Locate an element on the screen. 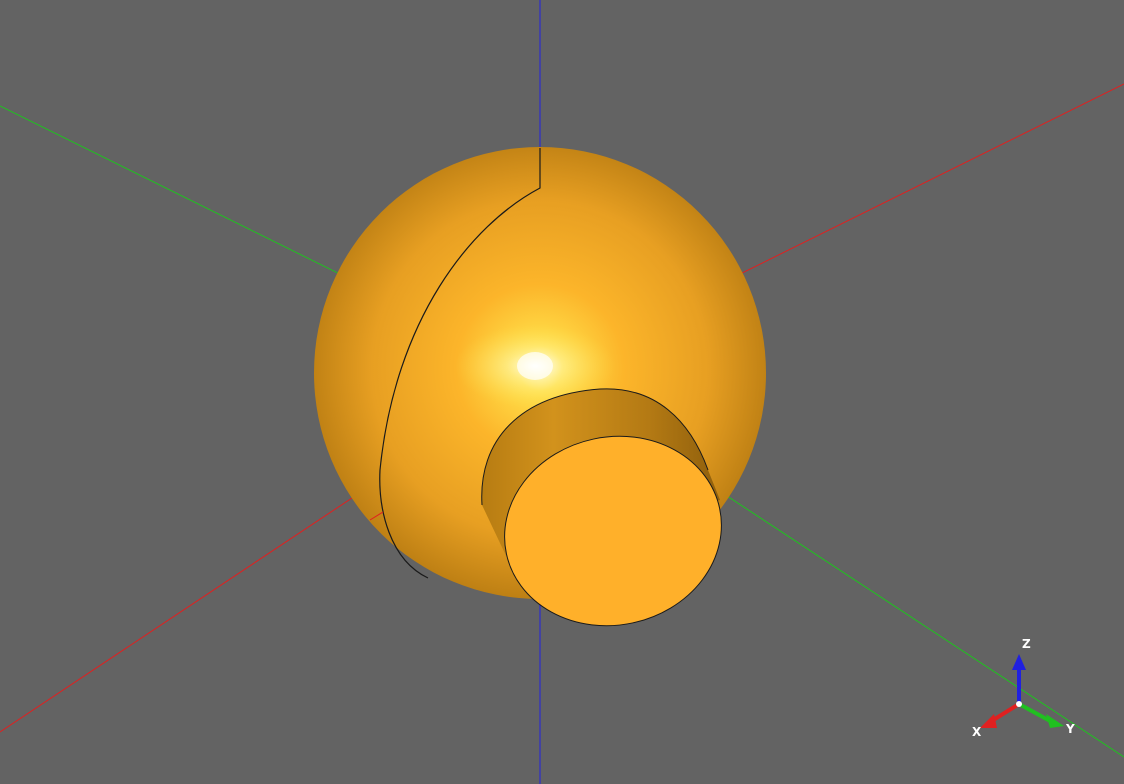  arrow-x-icon is located at coordinates (1000, 715).